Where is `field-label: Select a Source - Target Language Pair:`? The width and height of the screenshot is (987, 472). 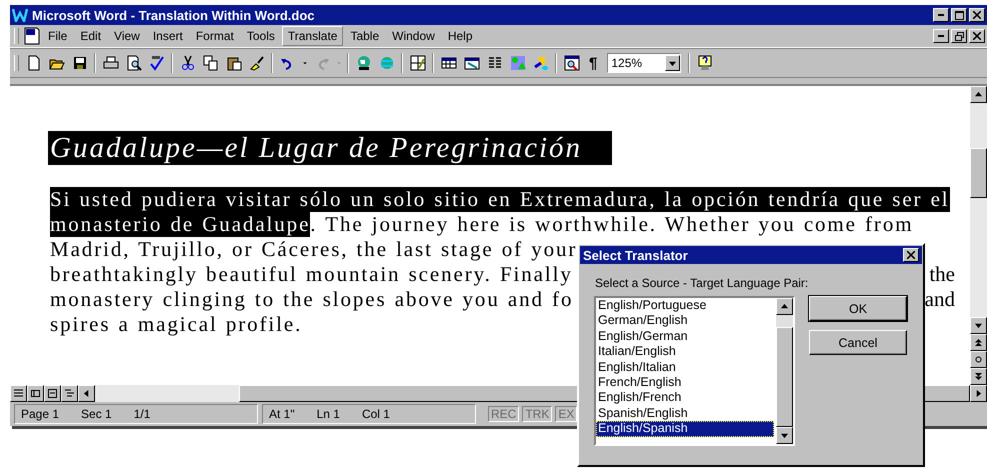
field-label: Select a Source - Target Language Pair: is located at coordinates (701, 283).